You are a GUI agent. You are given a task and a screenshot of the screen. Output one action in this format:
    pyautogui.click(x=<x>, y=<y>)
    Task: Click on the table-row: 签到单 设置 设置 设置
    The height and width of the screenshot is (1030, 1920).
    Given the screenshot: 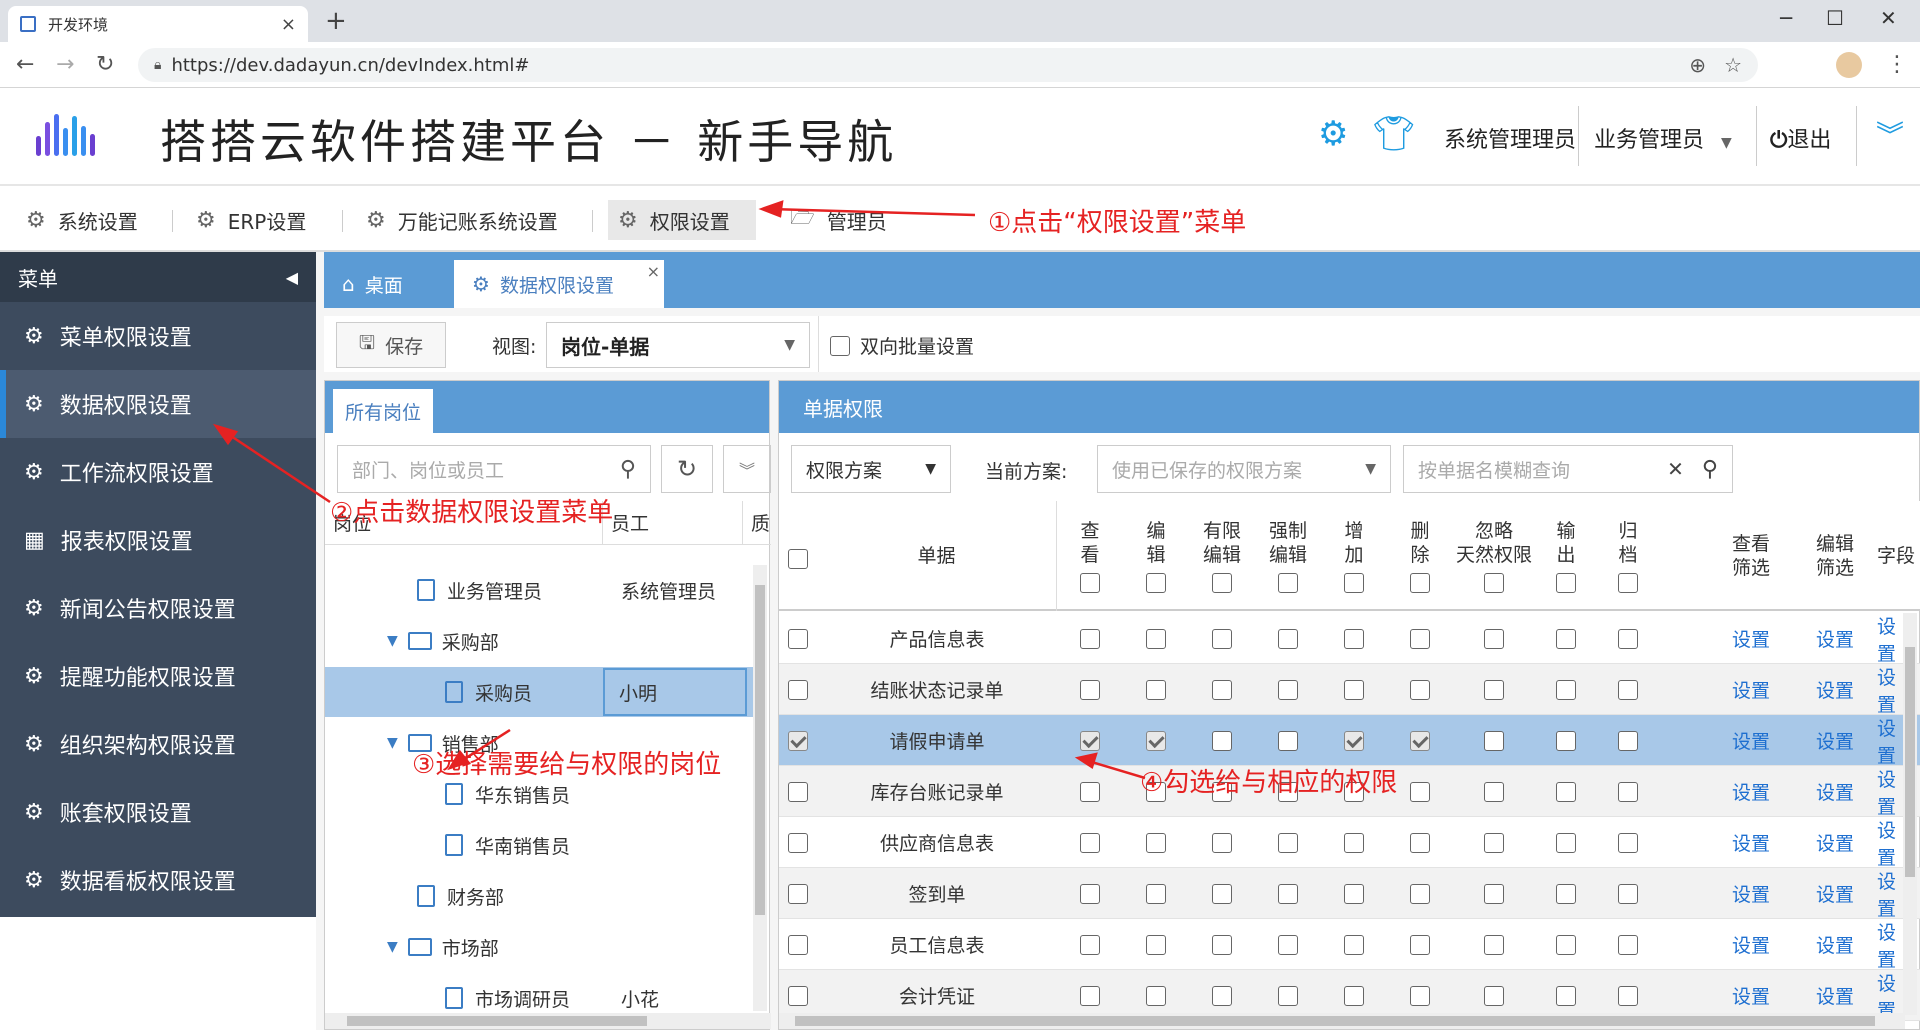 What is the action you would take?
    pyautogui.click(x=1349, y=893)
    